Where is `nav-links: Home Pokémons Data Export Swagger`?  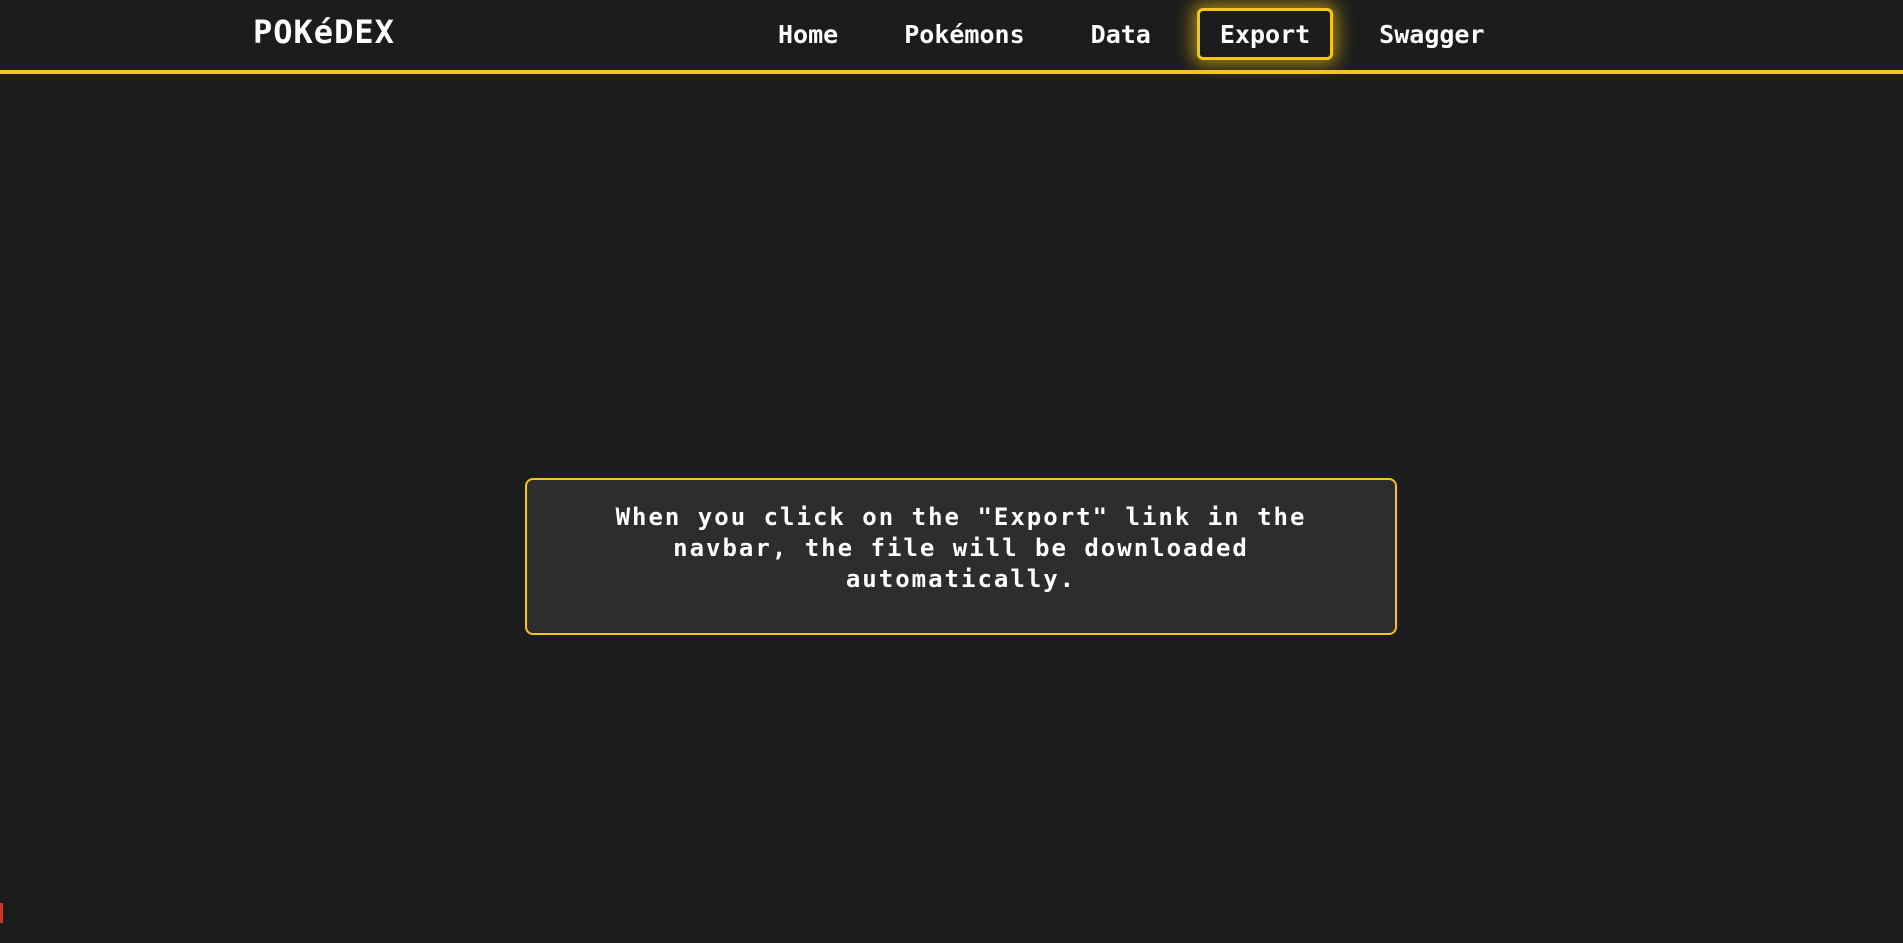
nav-links: Home Pokémons Data Export Swagger is located at coordinates (1131, 34).